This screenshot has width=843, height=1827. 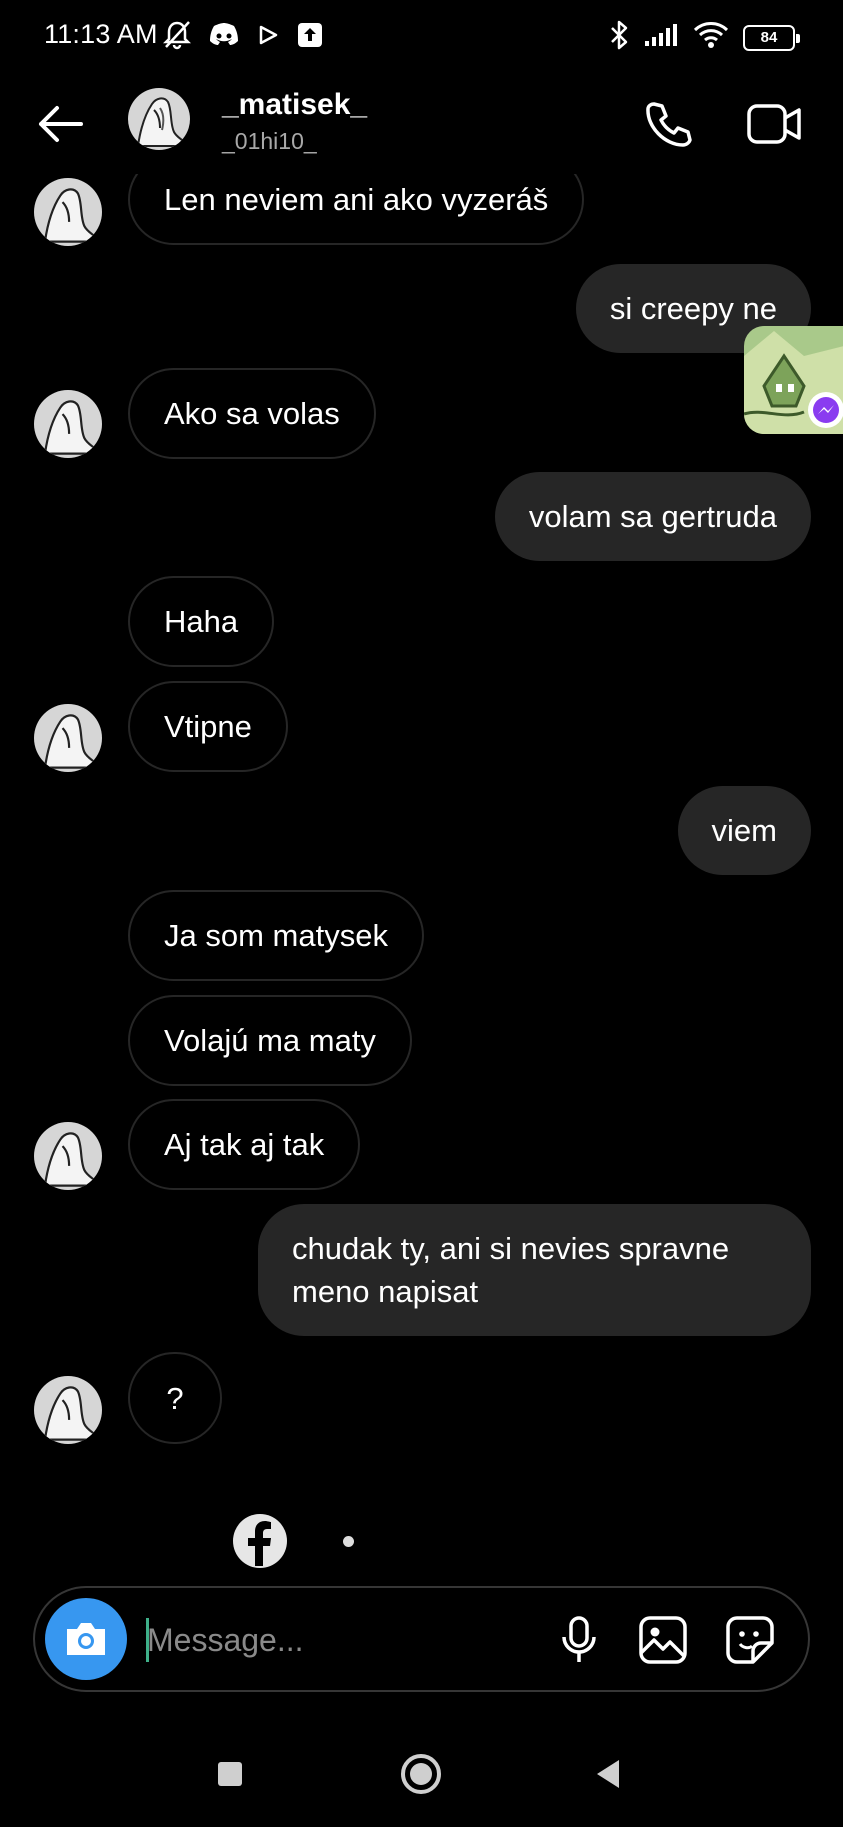 I want to click on upload-icon, so click(x=310, y=37).